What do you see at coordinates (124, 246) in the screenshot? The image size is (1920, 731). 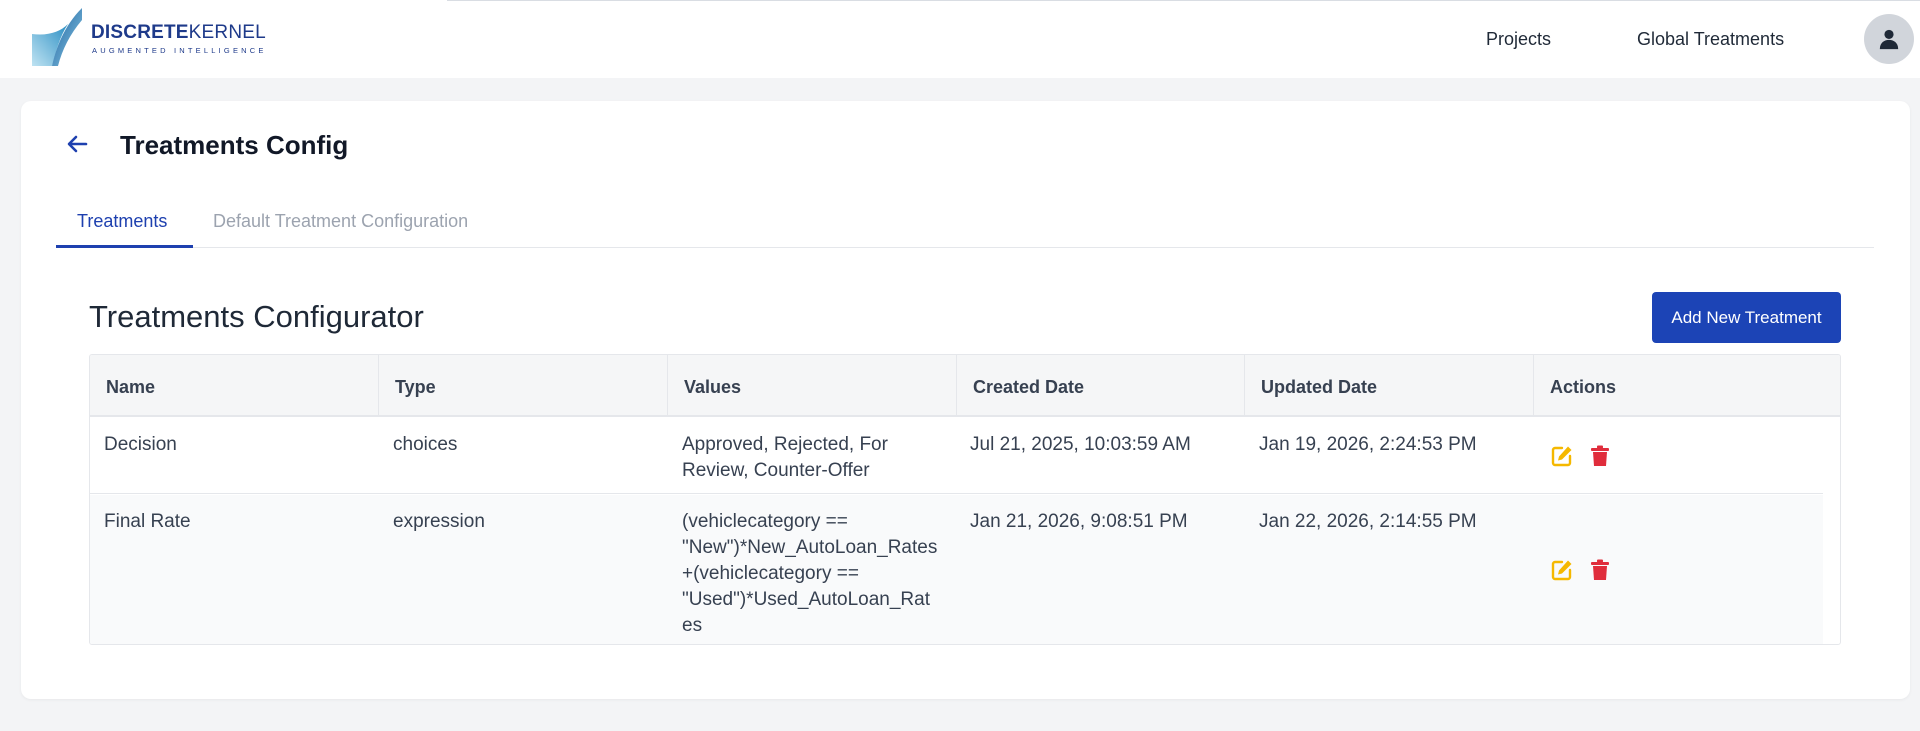 I see `active-tab-indicator` at bounding box center [124, 246].